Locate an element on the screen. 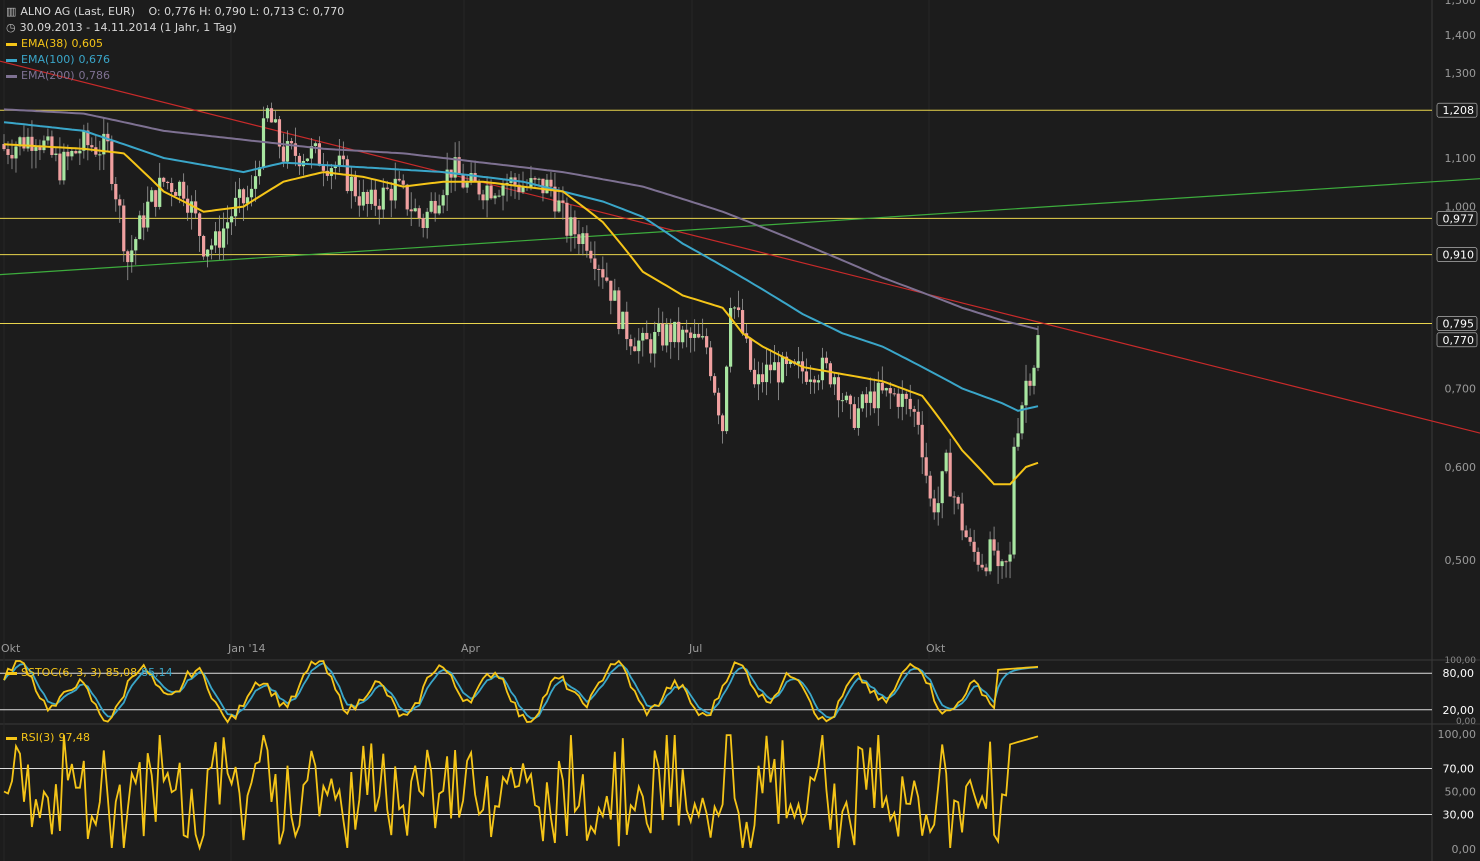 Image resolution: width=1480 pixels, height=861 pixels. period-row: ◷ 30.09.2013 - 14.11.2014 (1 Jahr, 1 Tag) is located at coordinates (123, 28).